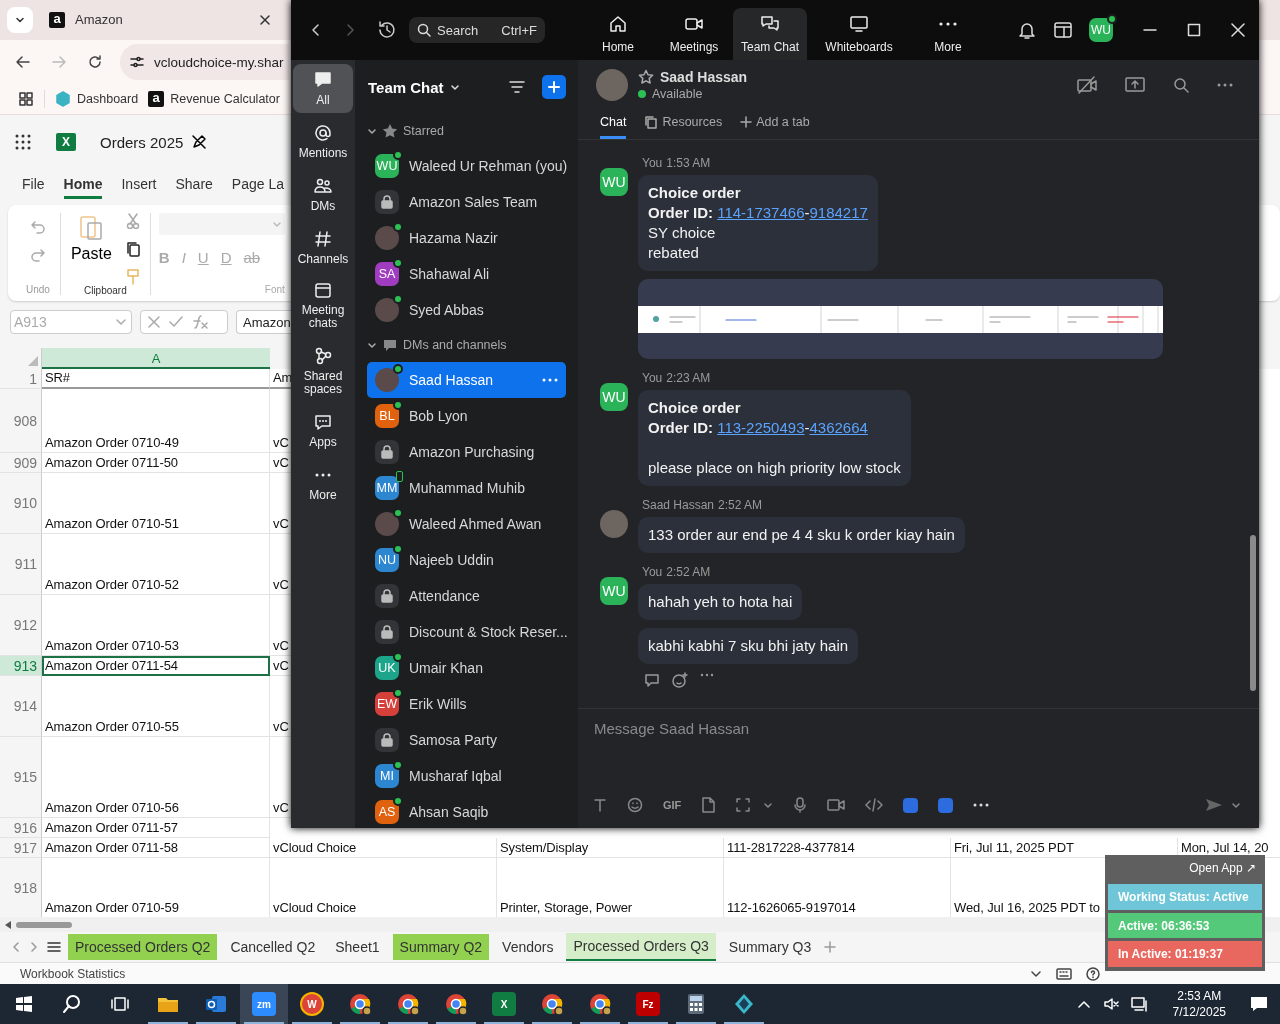 The image size is (1280, 1024). Describe the element at coordinates (652, 680) in the screenshot. I see `reply-icon` at that location.